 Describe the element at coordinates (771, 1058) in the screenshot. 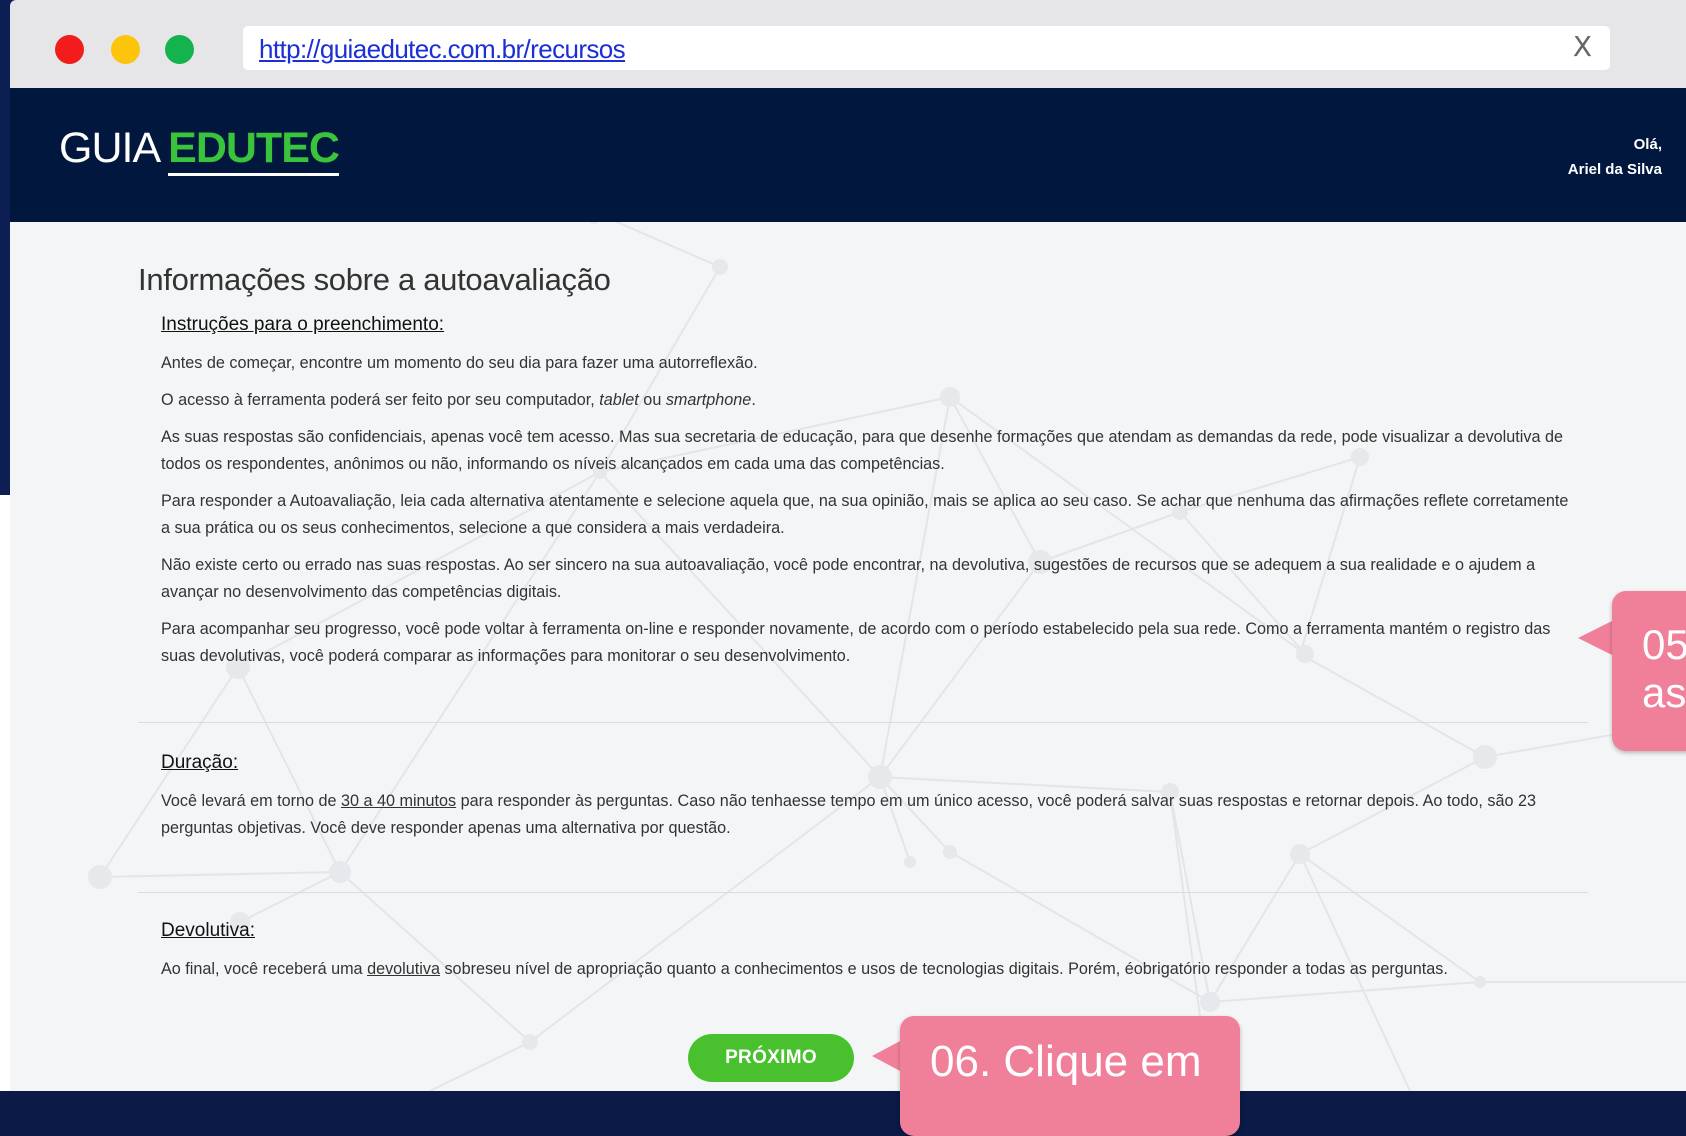

I see `next-button: PRÓXIMO` at that location.